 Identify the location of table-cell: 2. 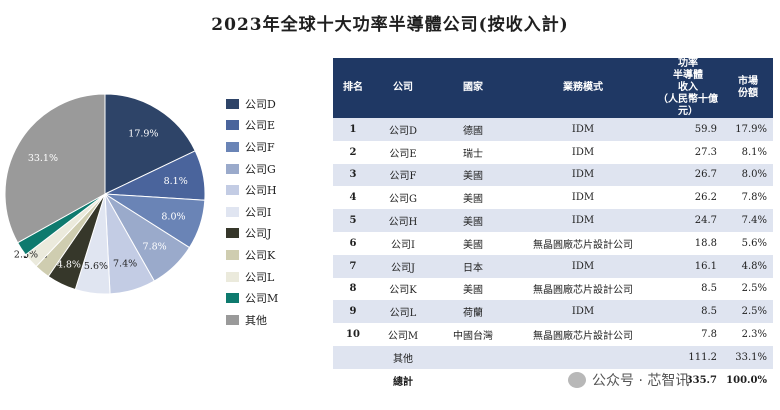
(353, 152).